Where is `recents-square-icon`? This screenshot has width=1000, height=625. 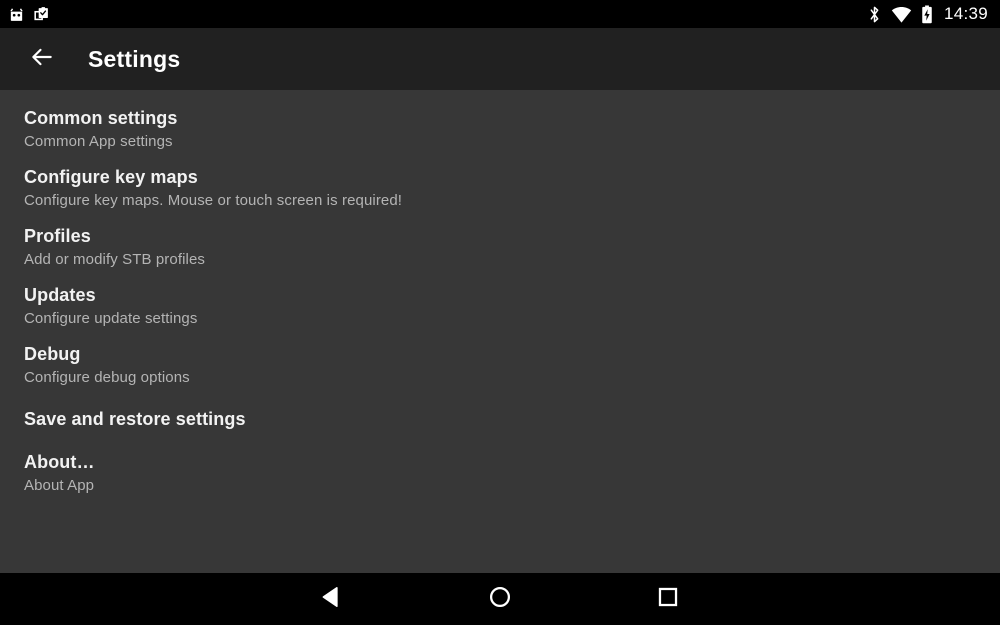 recents-square-icon is located at coordinates (668, 599).